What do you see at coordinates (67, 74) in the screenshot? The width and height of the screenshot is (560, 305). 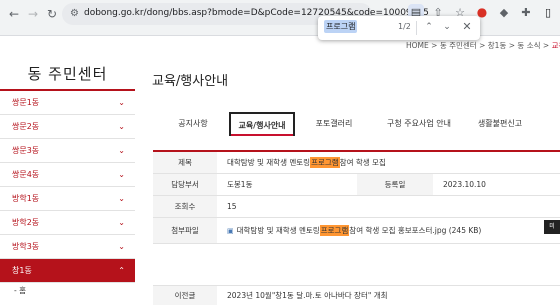 I see `sidebar-title: 동 주민센터` at bounding box center [67, 74].